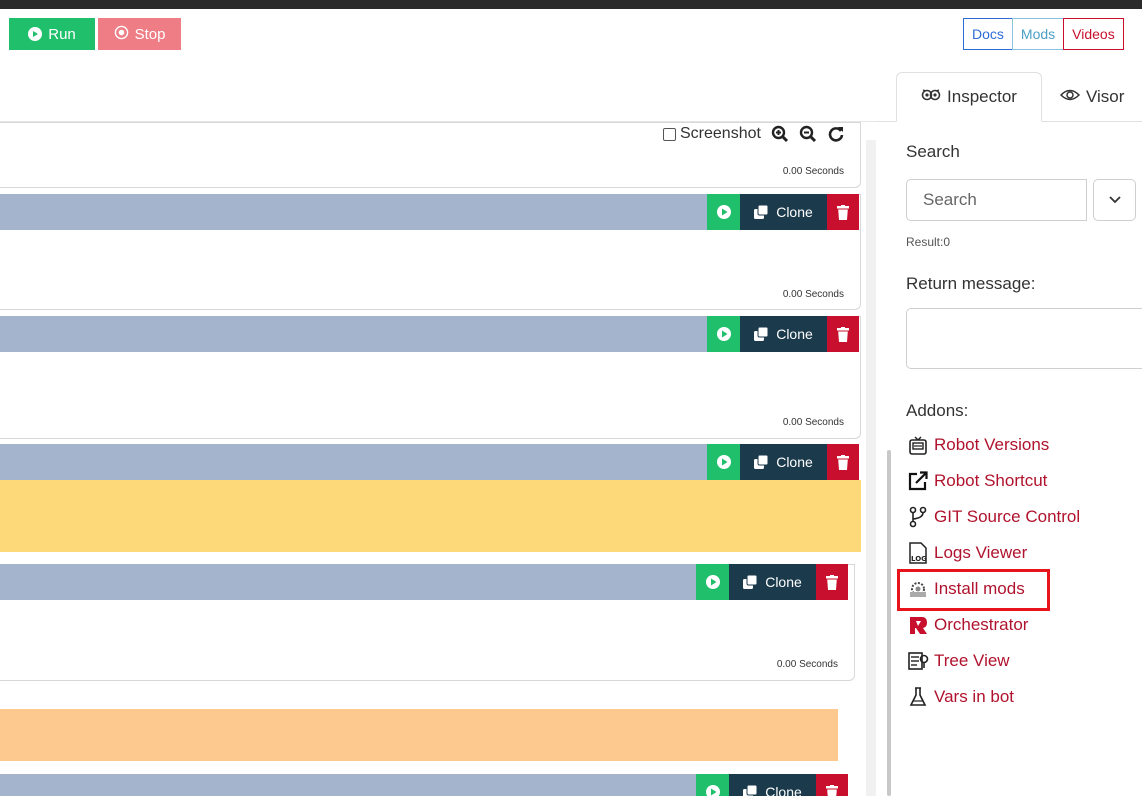 This screenshot has height=796, width=1142. What do you see at coordinates (35, 34) in the screenshot?
I see `play-icon` at bounding box center [35, 34].